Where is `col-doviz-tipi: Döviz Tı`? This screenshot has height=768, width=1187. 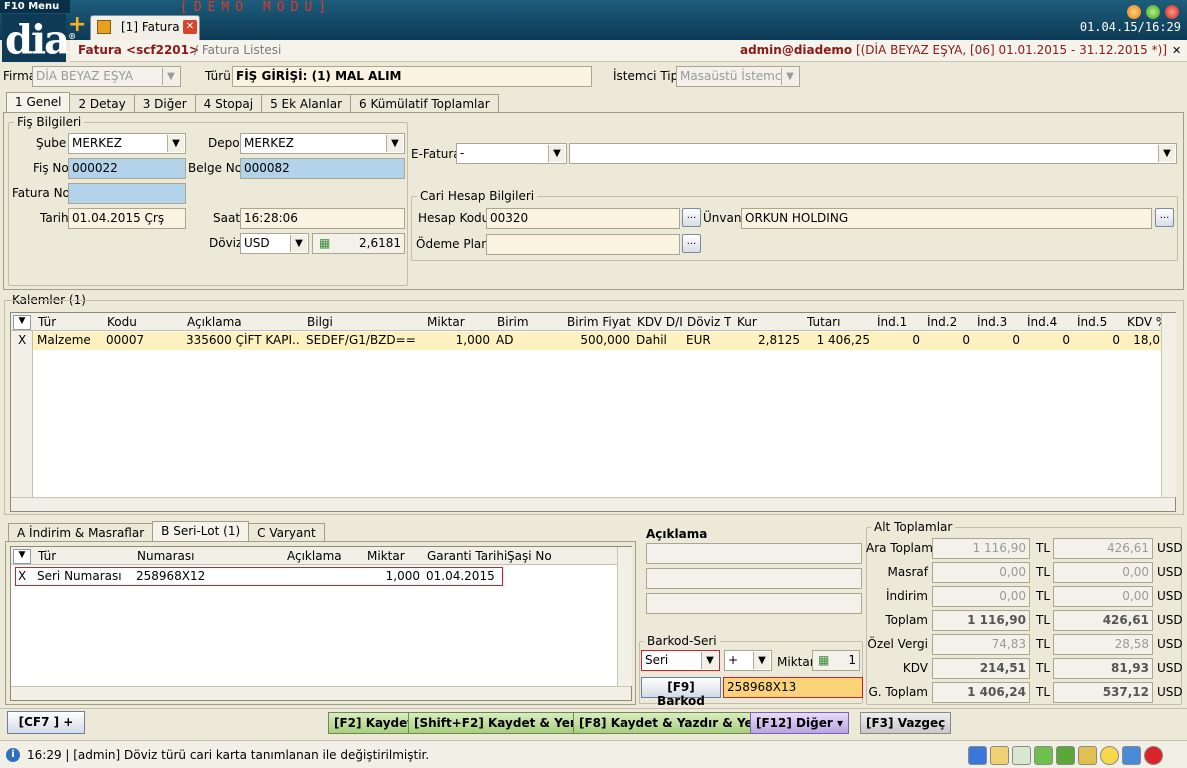
col-doviz-tipi: Döviz Tı is located at coordinates (709, 322).